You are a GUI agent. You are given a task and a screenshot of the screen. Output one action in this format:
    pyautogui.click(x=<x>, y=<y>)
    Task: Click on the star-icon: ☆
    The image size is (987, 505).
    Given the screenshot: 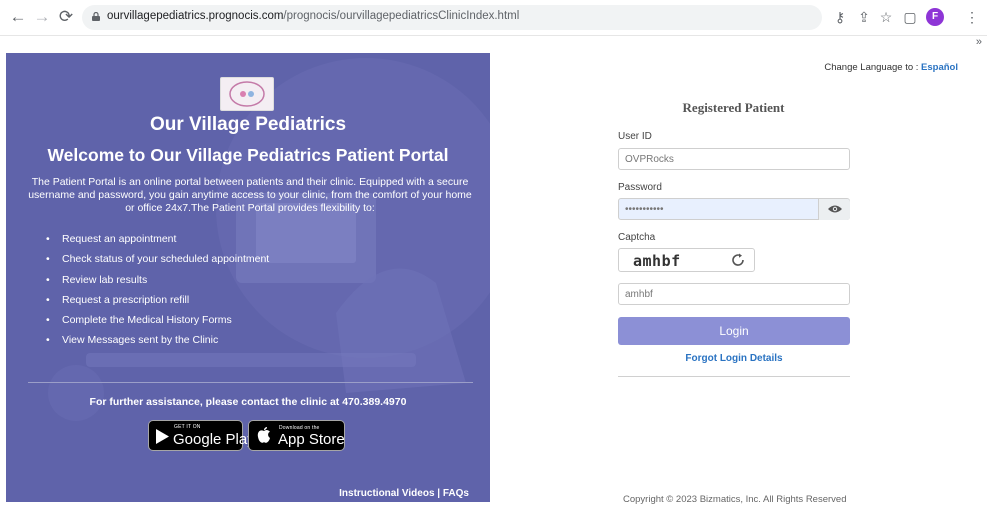 What is the action you would take?
    pyautogui.click(x=886, y=17)
    